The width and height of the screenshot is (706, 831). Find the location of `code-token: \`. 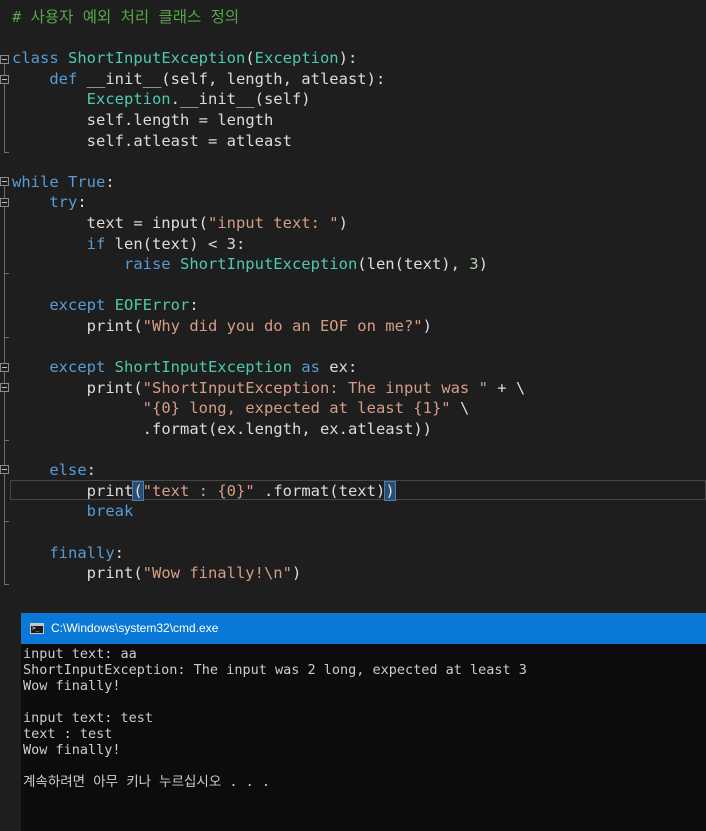

code-token: \ is located at coordinates (460, 408).